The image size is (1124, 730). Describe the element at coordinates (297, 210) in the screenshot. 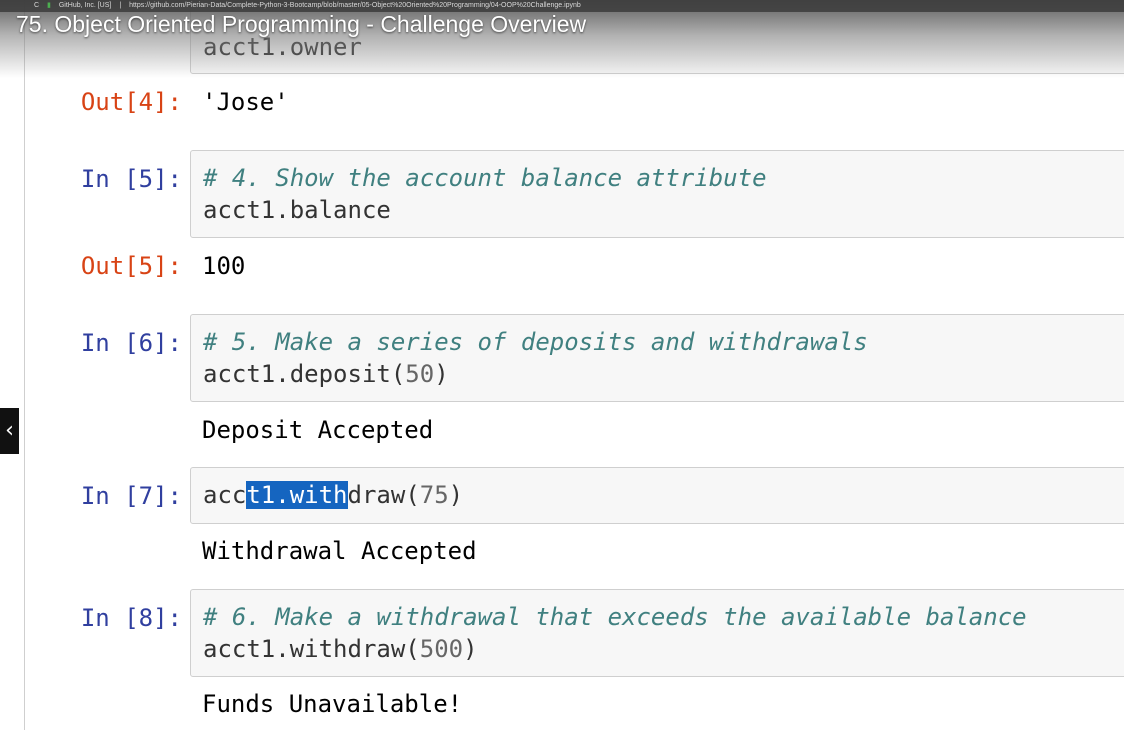

I see `code-line: acct1.balance` at that location.